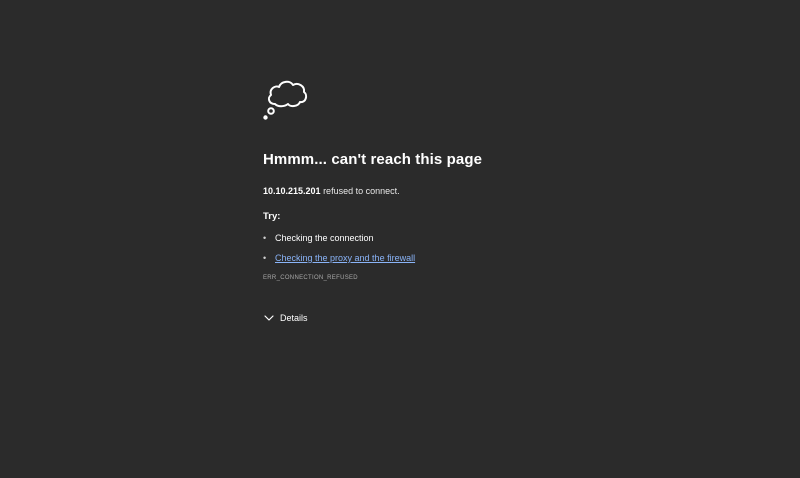 Image resolution: width=800 pixels, height=478 pixels. What do you see at coordinates (292, 191) in the screenshot?
I see `error-host: 10.10.215.201` at bounding box center [292, 191].